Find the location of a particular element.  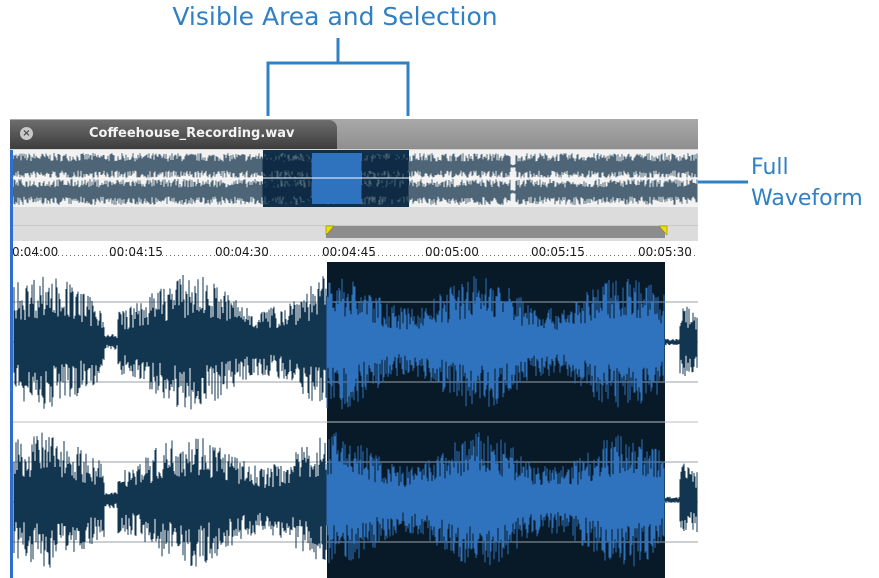

overview-waveform is located at coordinates (354, 178).